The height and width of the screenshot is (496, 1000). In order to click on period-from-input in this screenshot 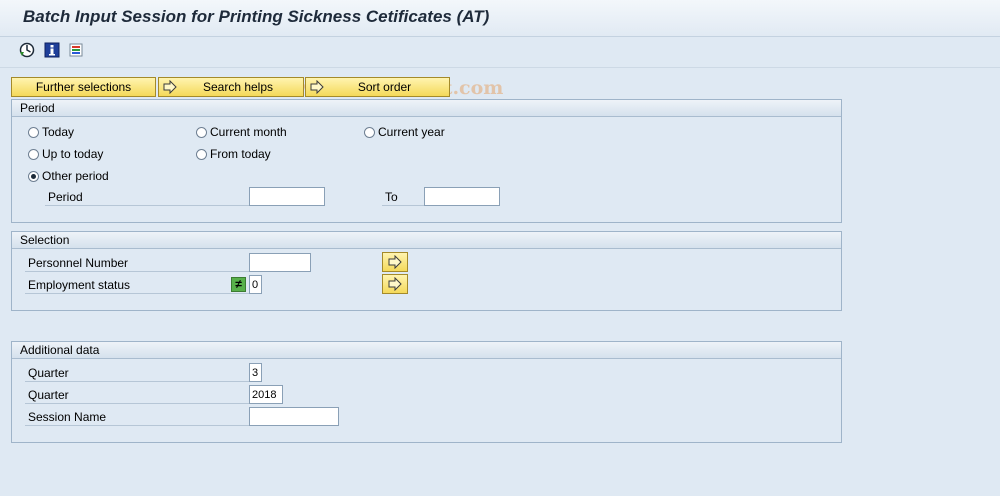, I will do `click(287, 196)`.